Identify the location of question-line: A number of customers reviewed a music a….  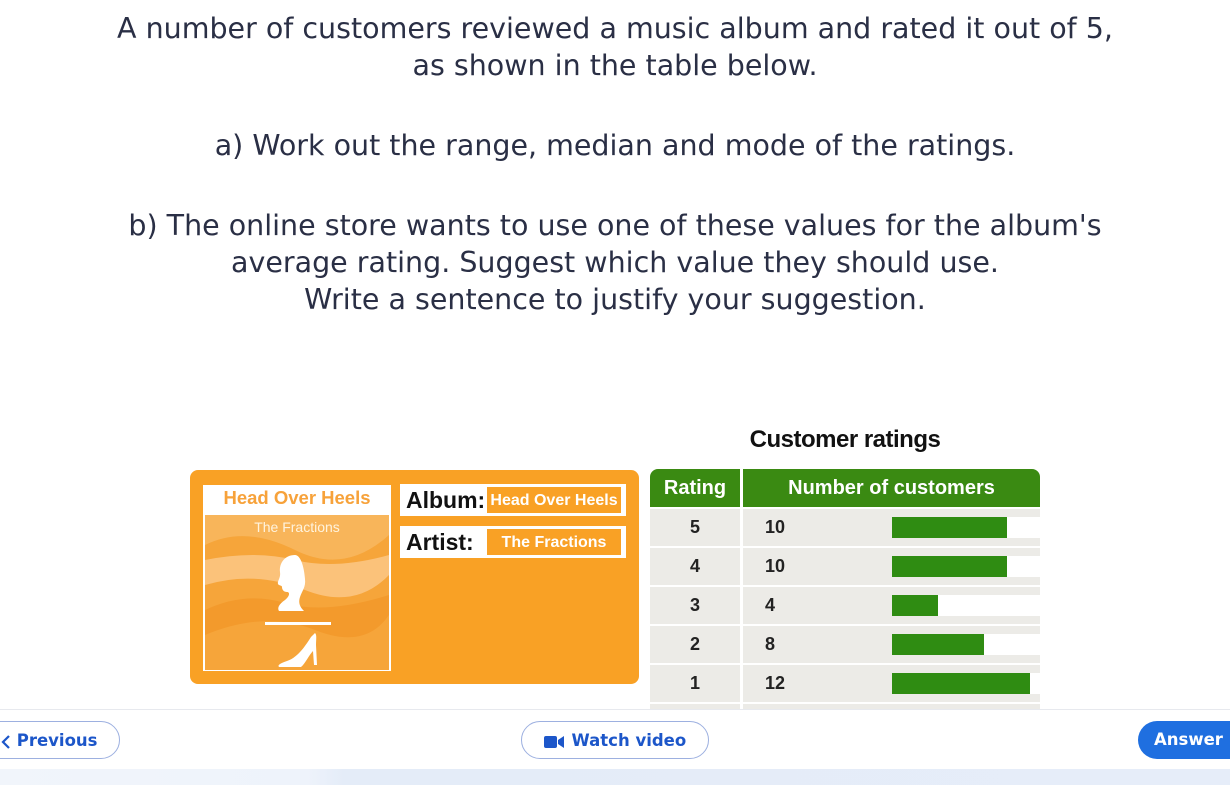
(615, 28).